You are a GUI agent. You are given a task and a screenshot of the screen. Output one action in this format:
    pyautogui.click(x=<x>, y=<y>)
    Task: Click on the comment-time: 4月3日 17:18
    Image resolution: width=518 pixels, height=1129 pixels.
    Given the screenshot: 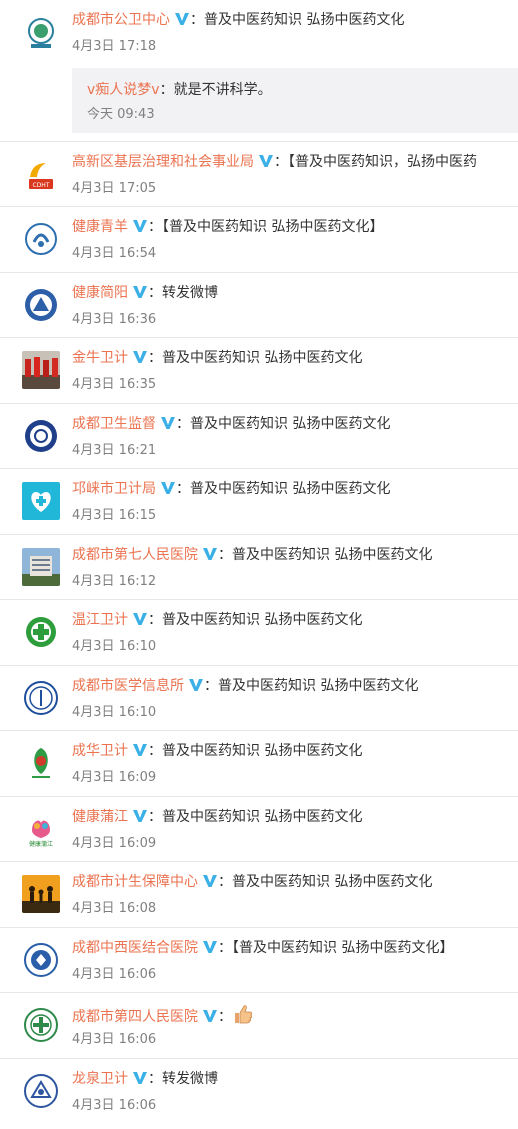 What is the action you would take?
    pyautogui.click(x=114, y=46)
    